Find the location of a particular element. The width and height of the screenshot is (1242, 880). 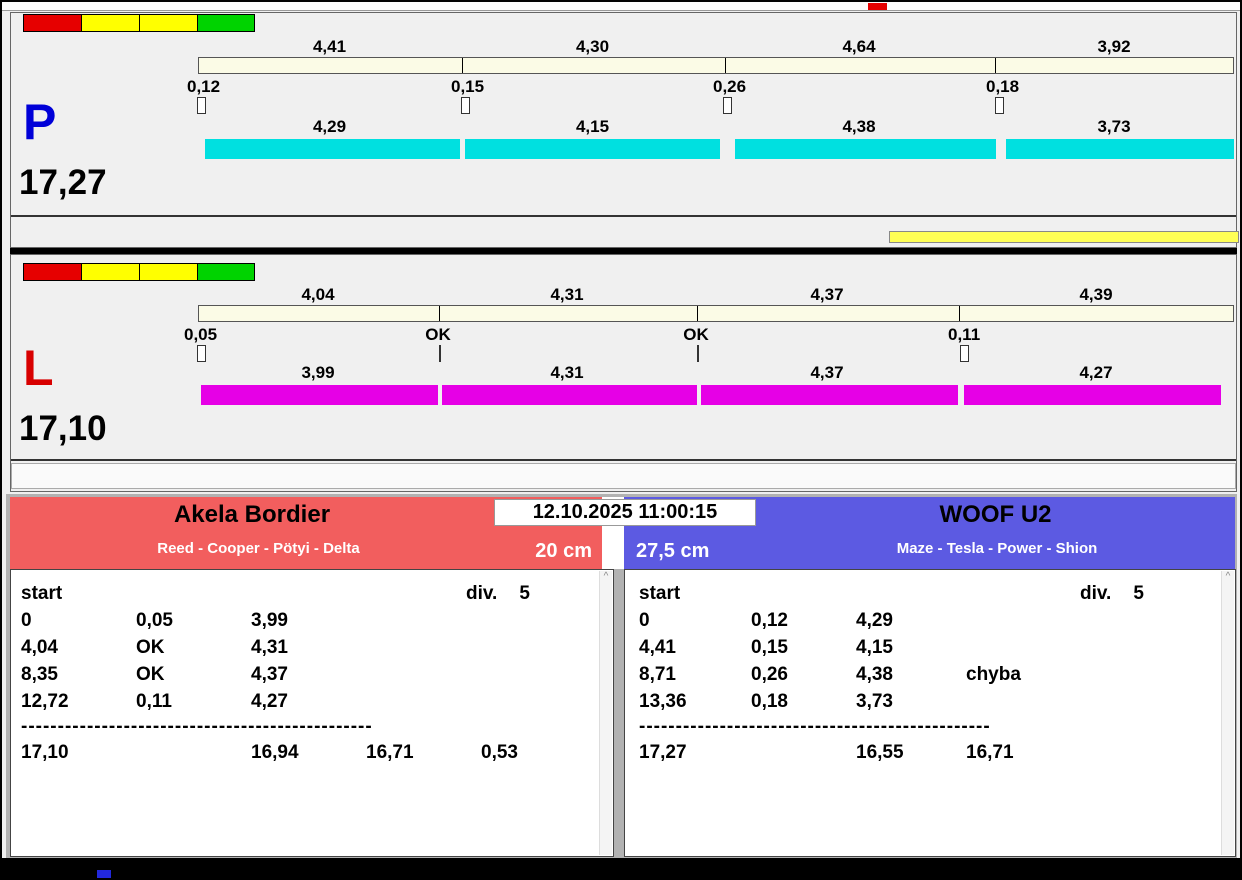

cum-time-3: 4,37 is located at coordinates (827, 294).